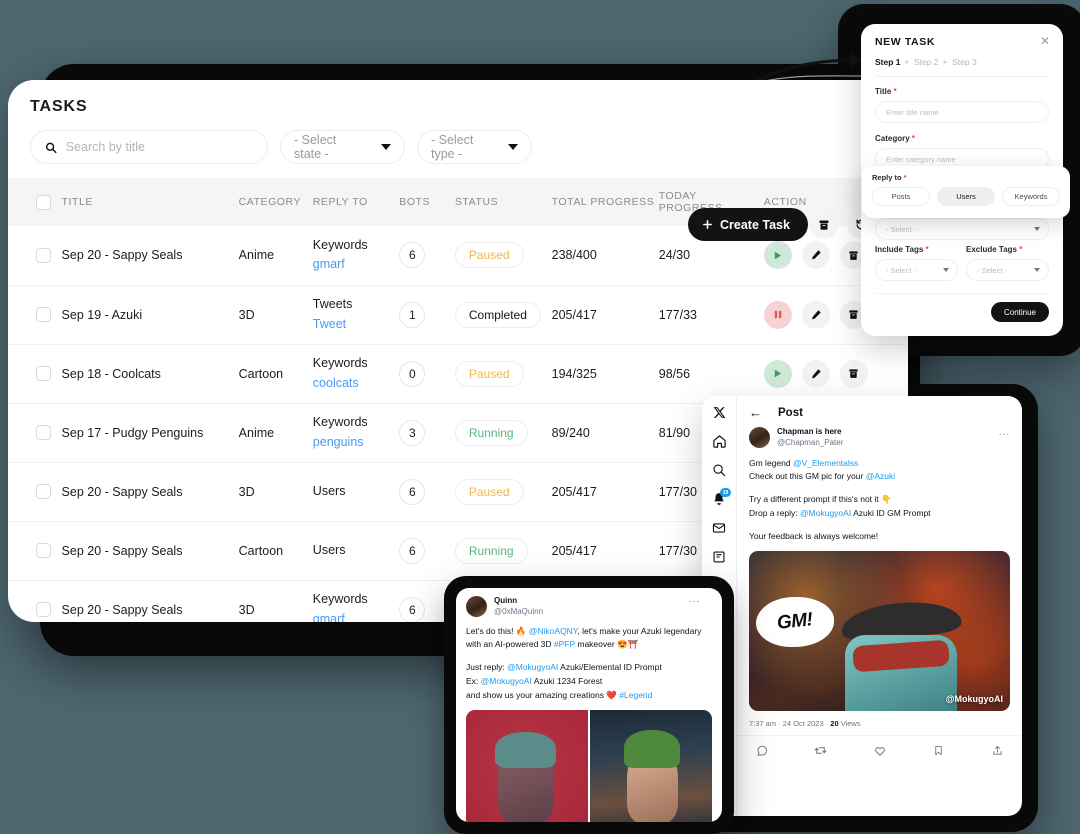 The width and height of the screenshot is (1080, 834). I want to click on step-3: Step 3, so click(964, 62).